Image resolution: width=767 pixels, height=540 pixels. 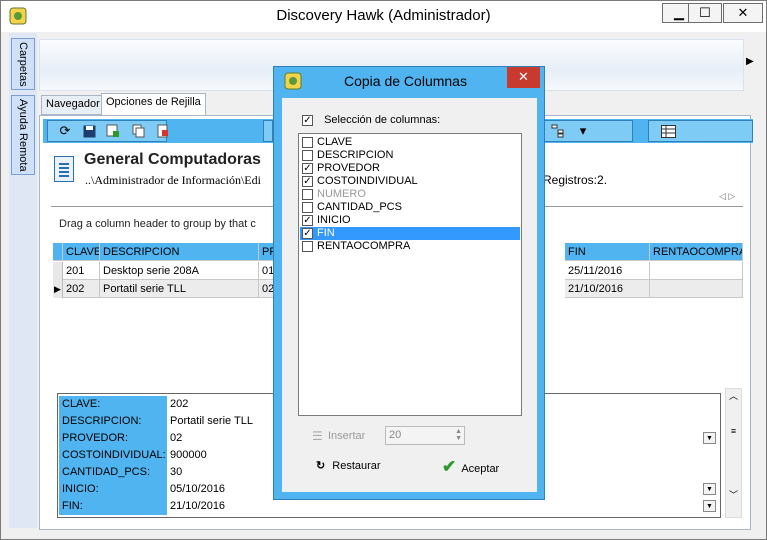 I want to click on insert-count-value: 20, so click(x=395, y=435).